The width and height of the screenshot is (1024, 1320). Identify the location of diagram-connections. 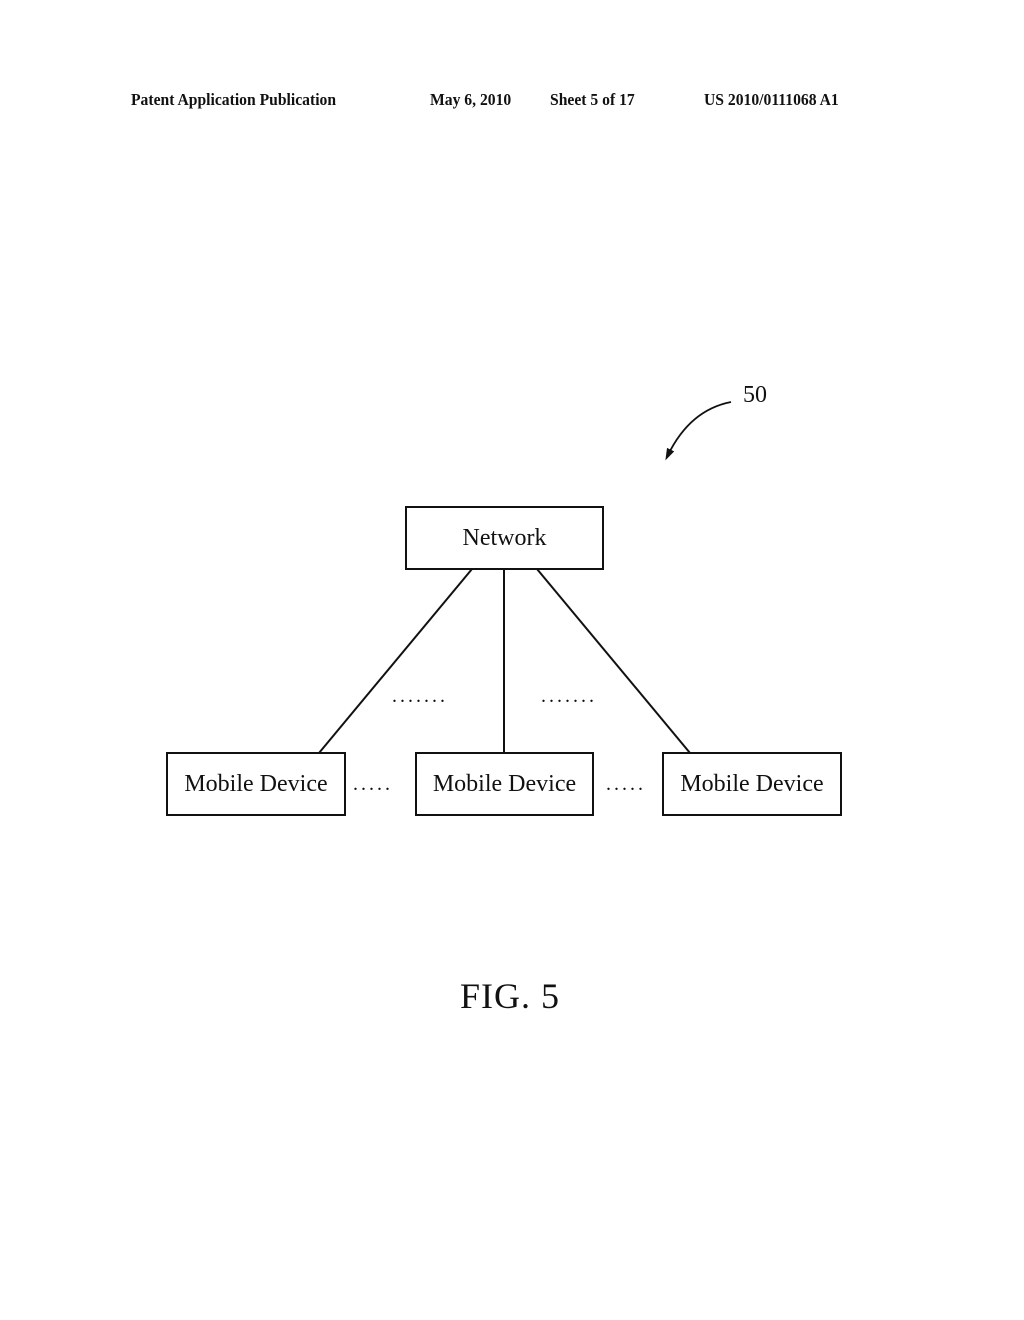
(525, 577).